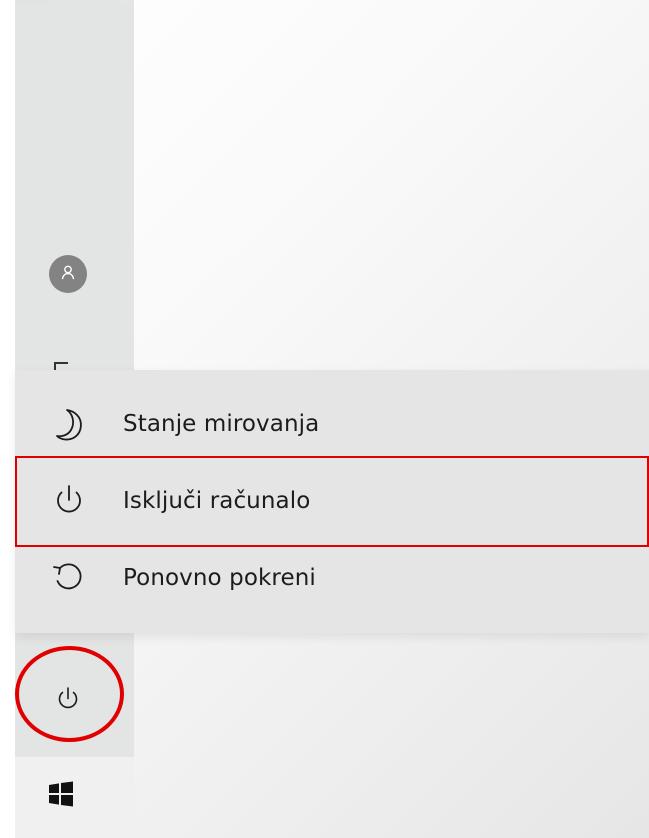  I want to click on menu-item-shutdown: Isključi računalo, so click(332, 501).